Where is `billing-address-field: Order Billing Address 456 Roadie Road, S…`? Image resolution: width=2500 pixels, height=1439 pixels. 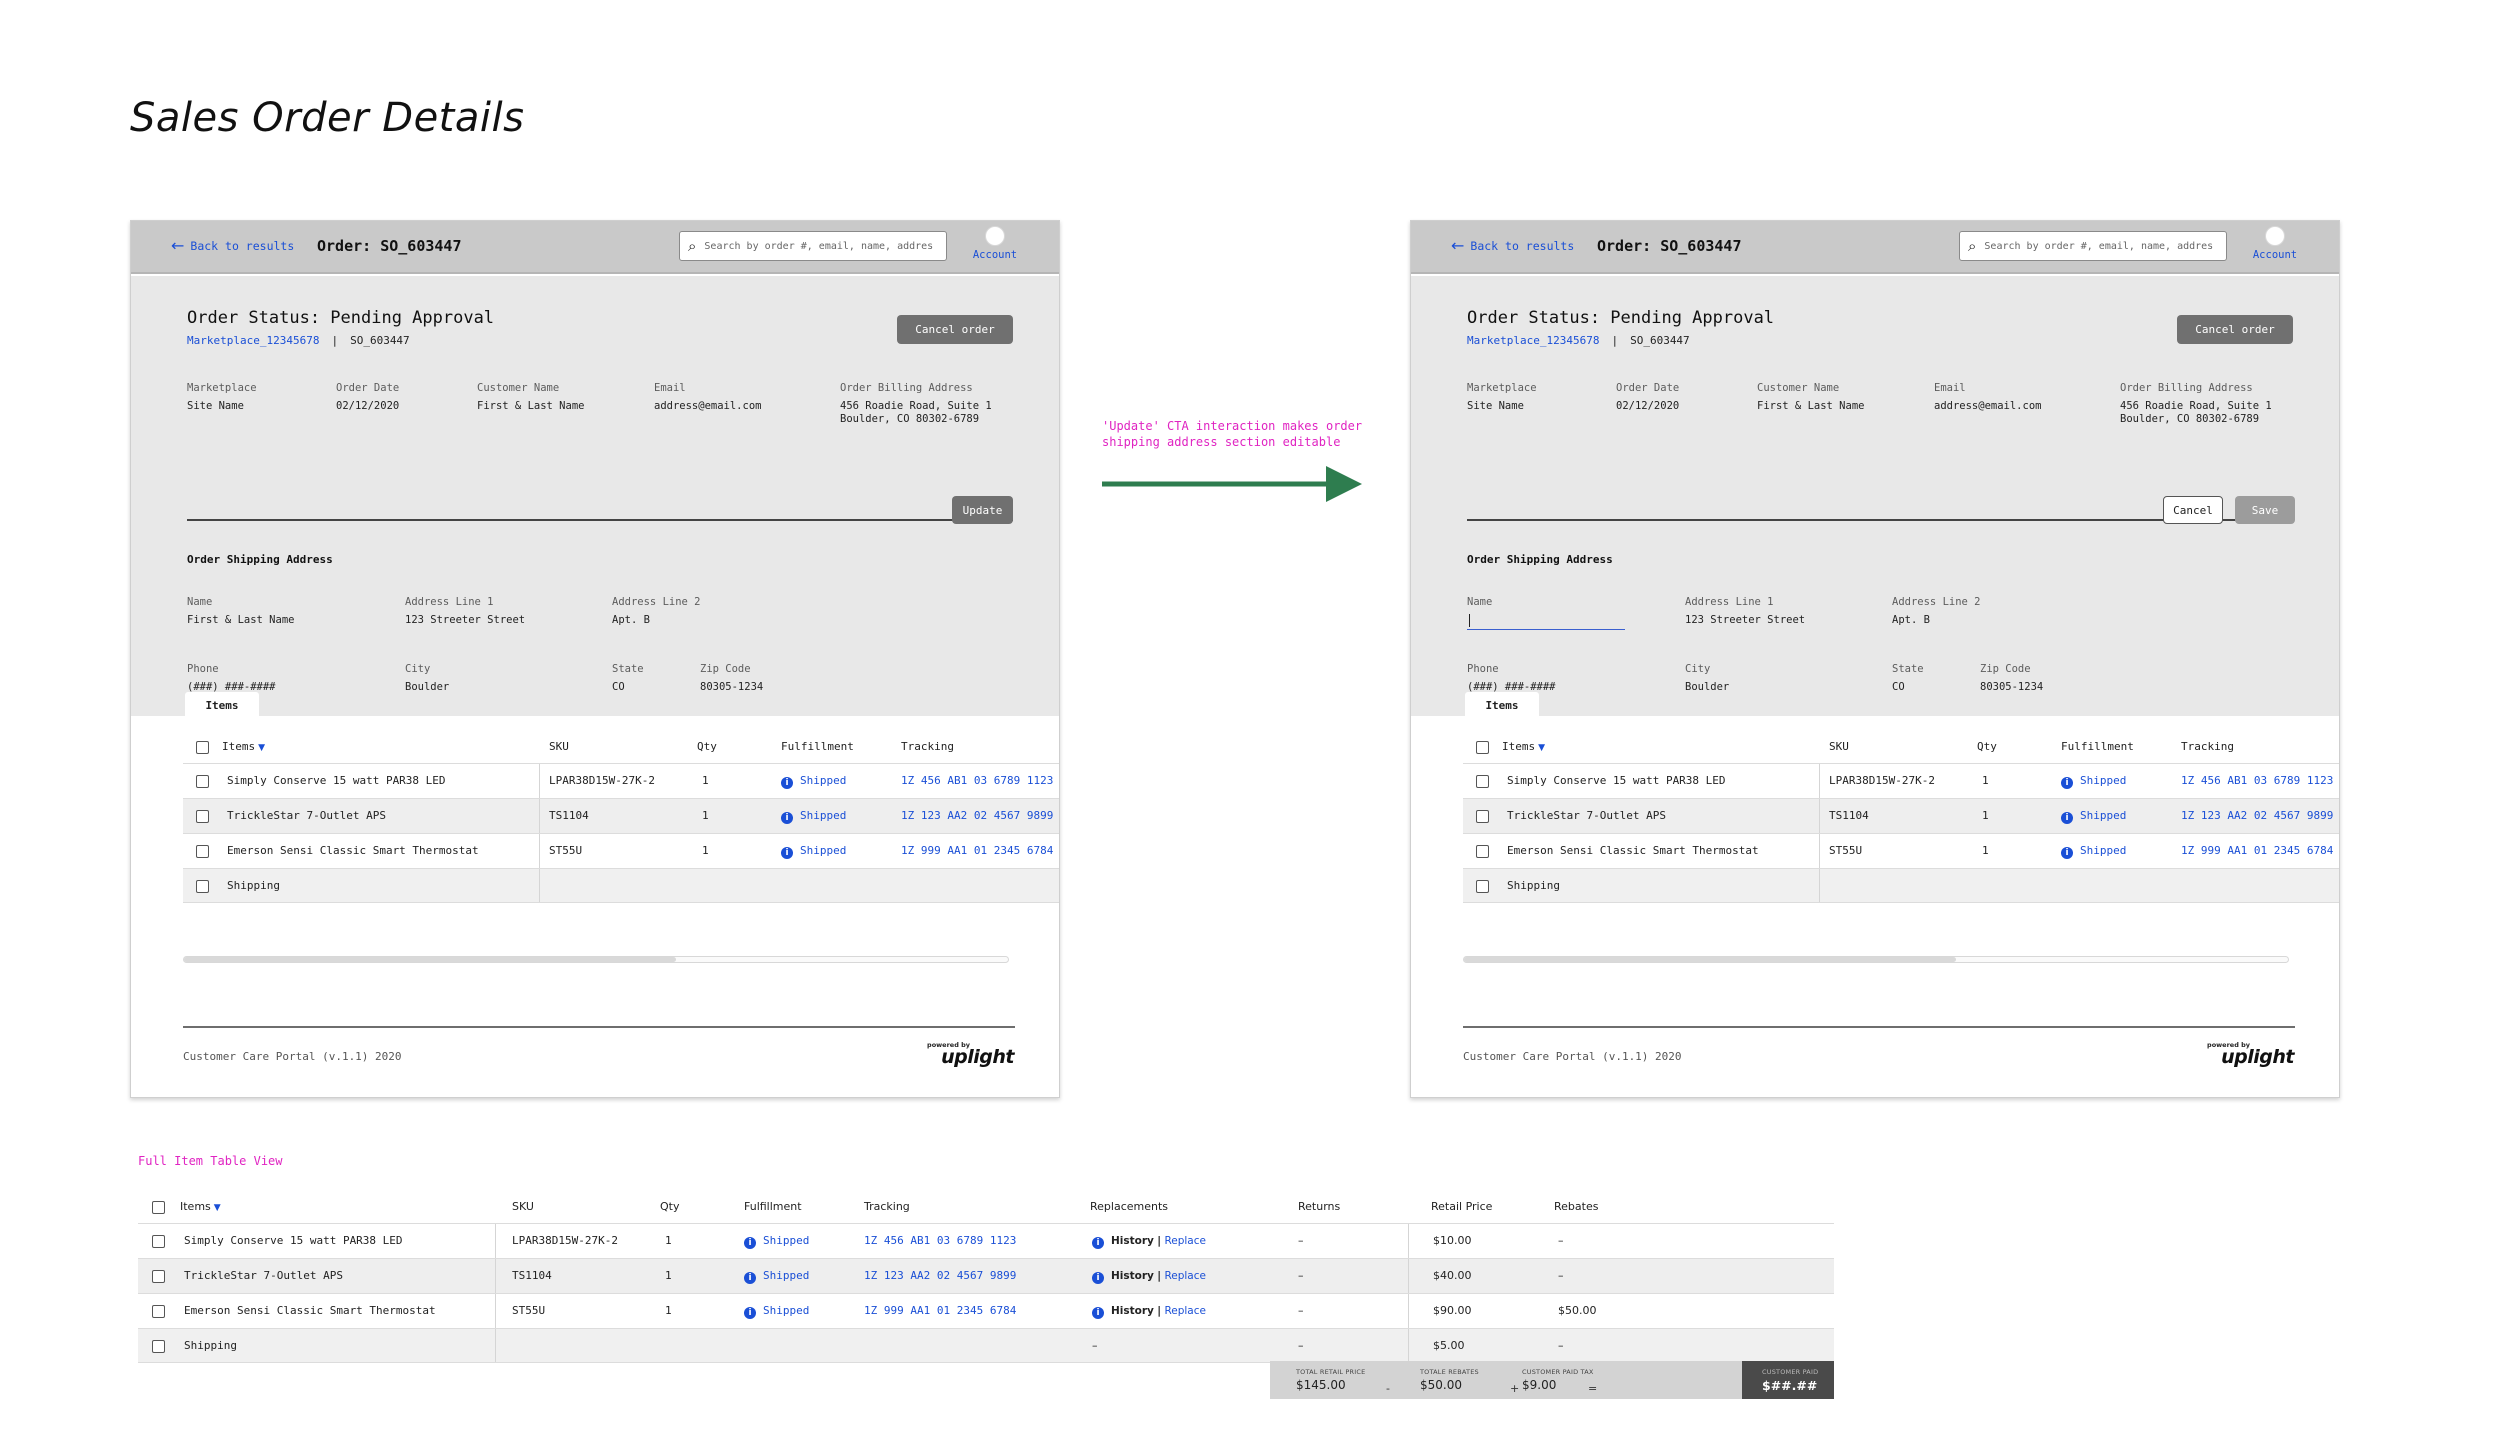
billing-address-field: Order Billing Address 456 Roadie Road, S… is located at coordinates (916, 404).